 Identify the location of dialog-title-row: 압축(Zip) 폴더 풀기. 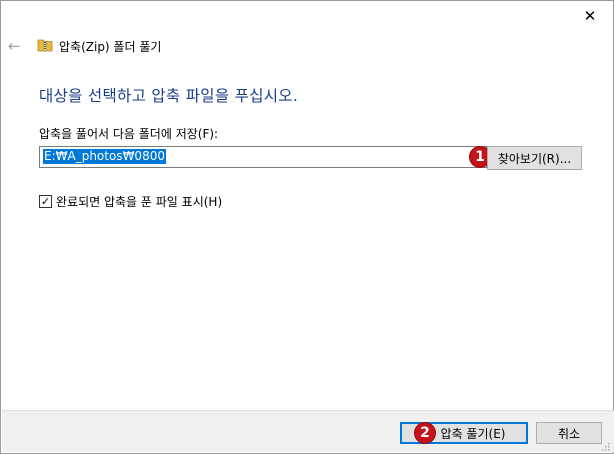
(99, 46).